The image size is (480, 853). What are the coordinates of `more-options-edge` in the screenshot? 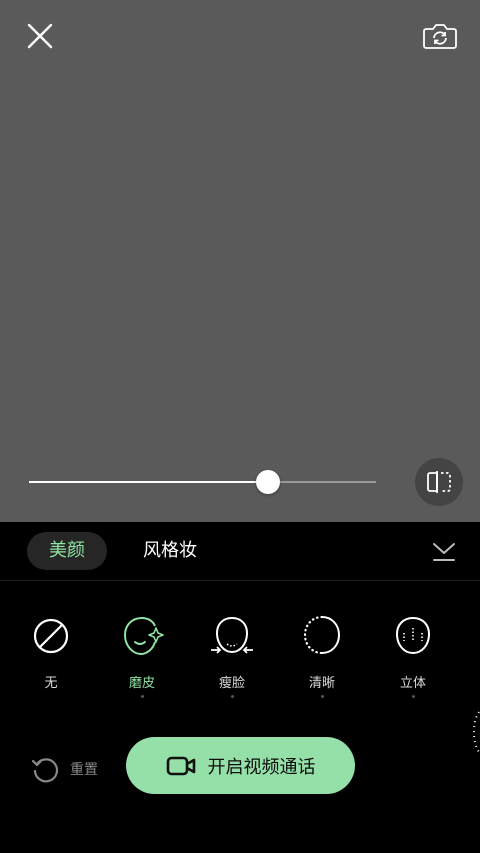 It's located at (476, 732).